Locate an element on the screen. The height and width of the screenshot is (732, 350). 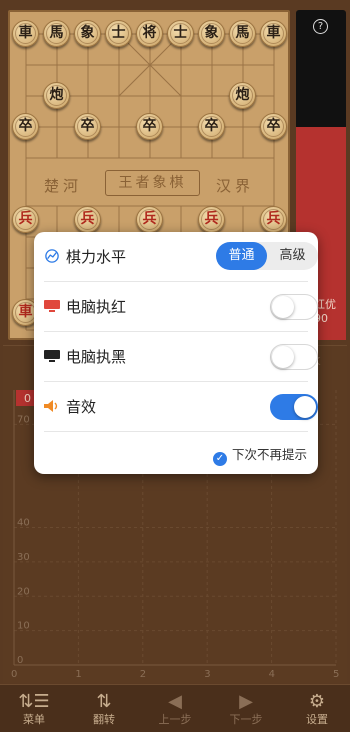
black-horse-right: 馬 is located at coordinates (242, 33).